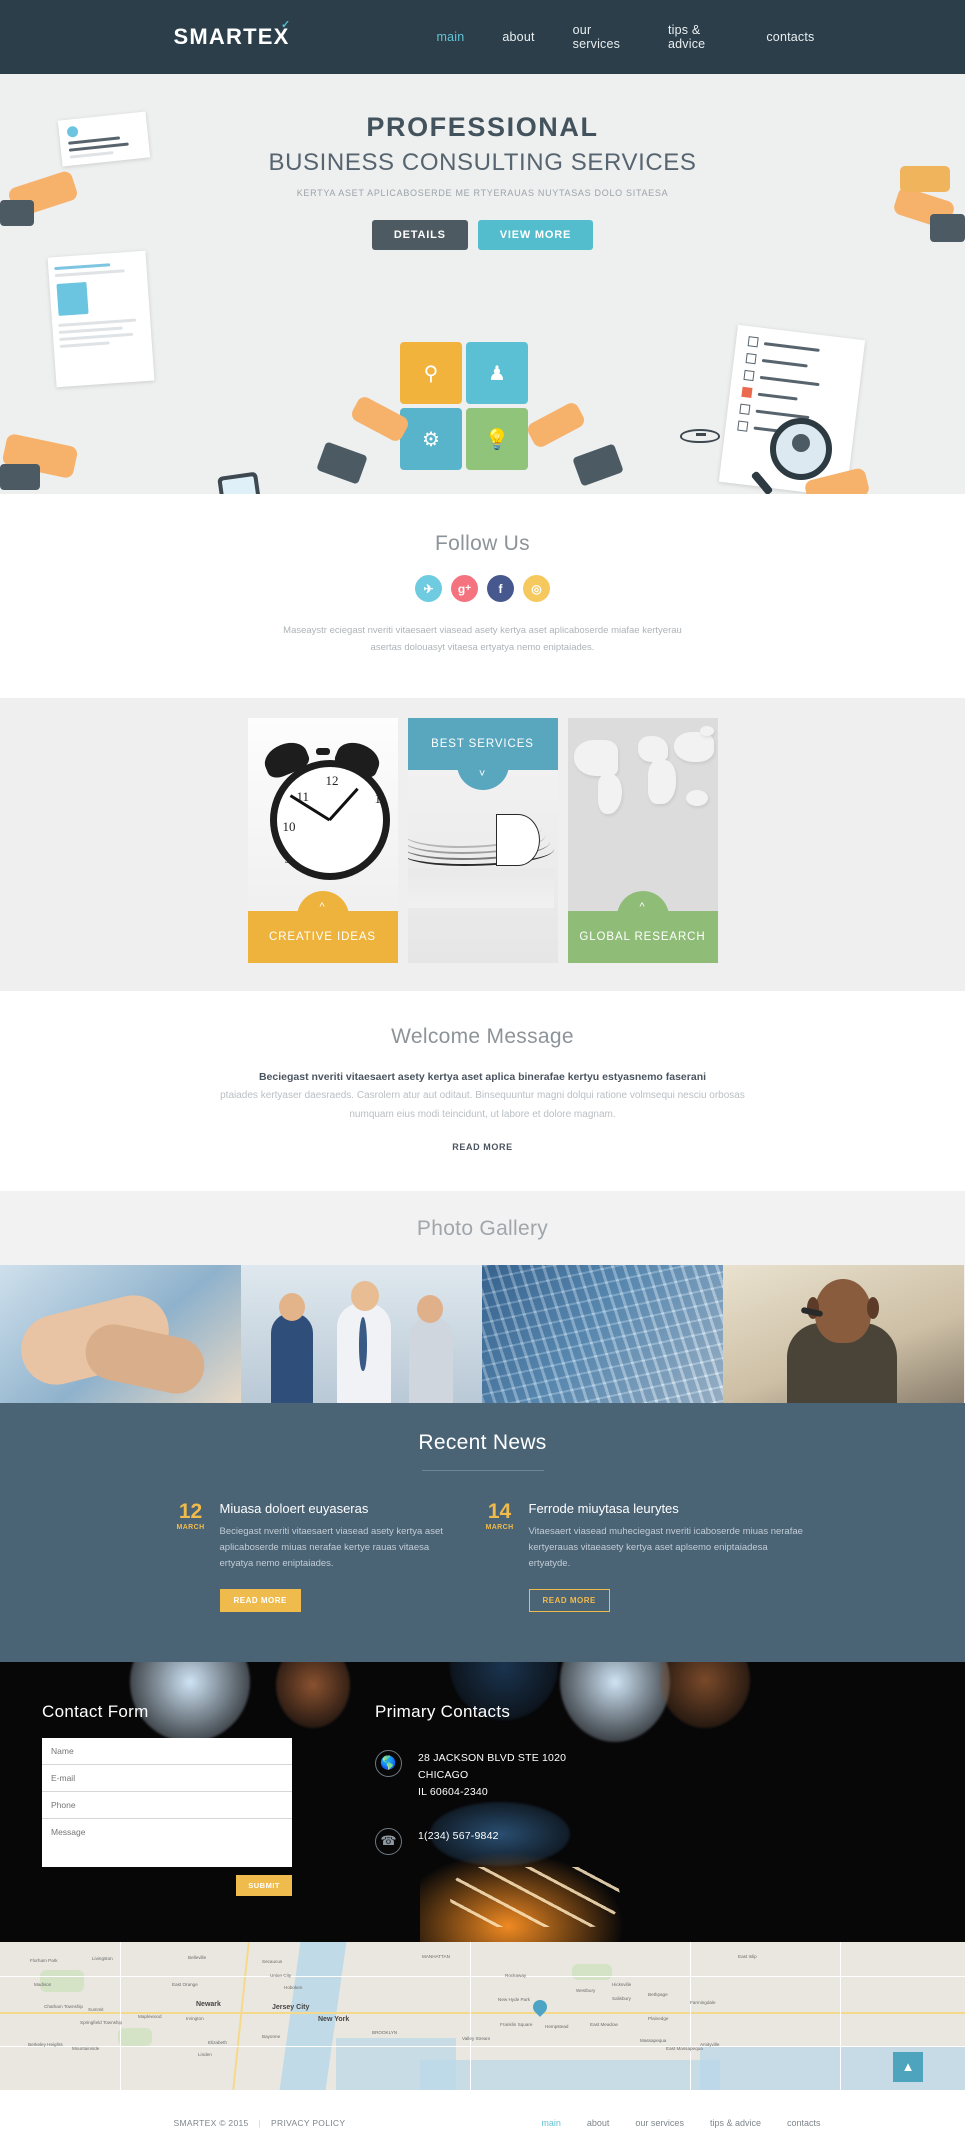 This screenshot has width=965, height=2156. I want to click on nav-item-main: main, so click(450, 37).